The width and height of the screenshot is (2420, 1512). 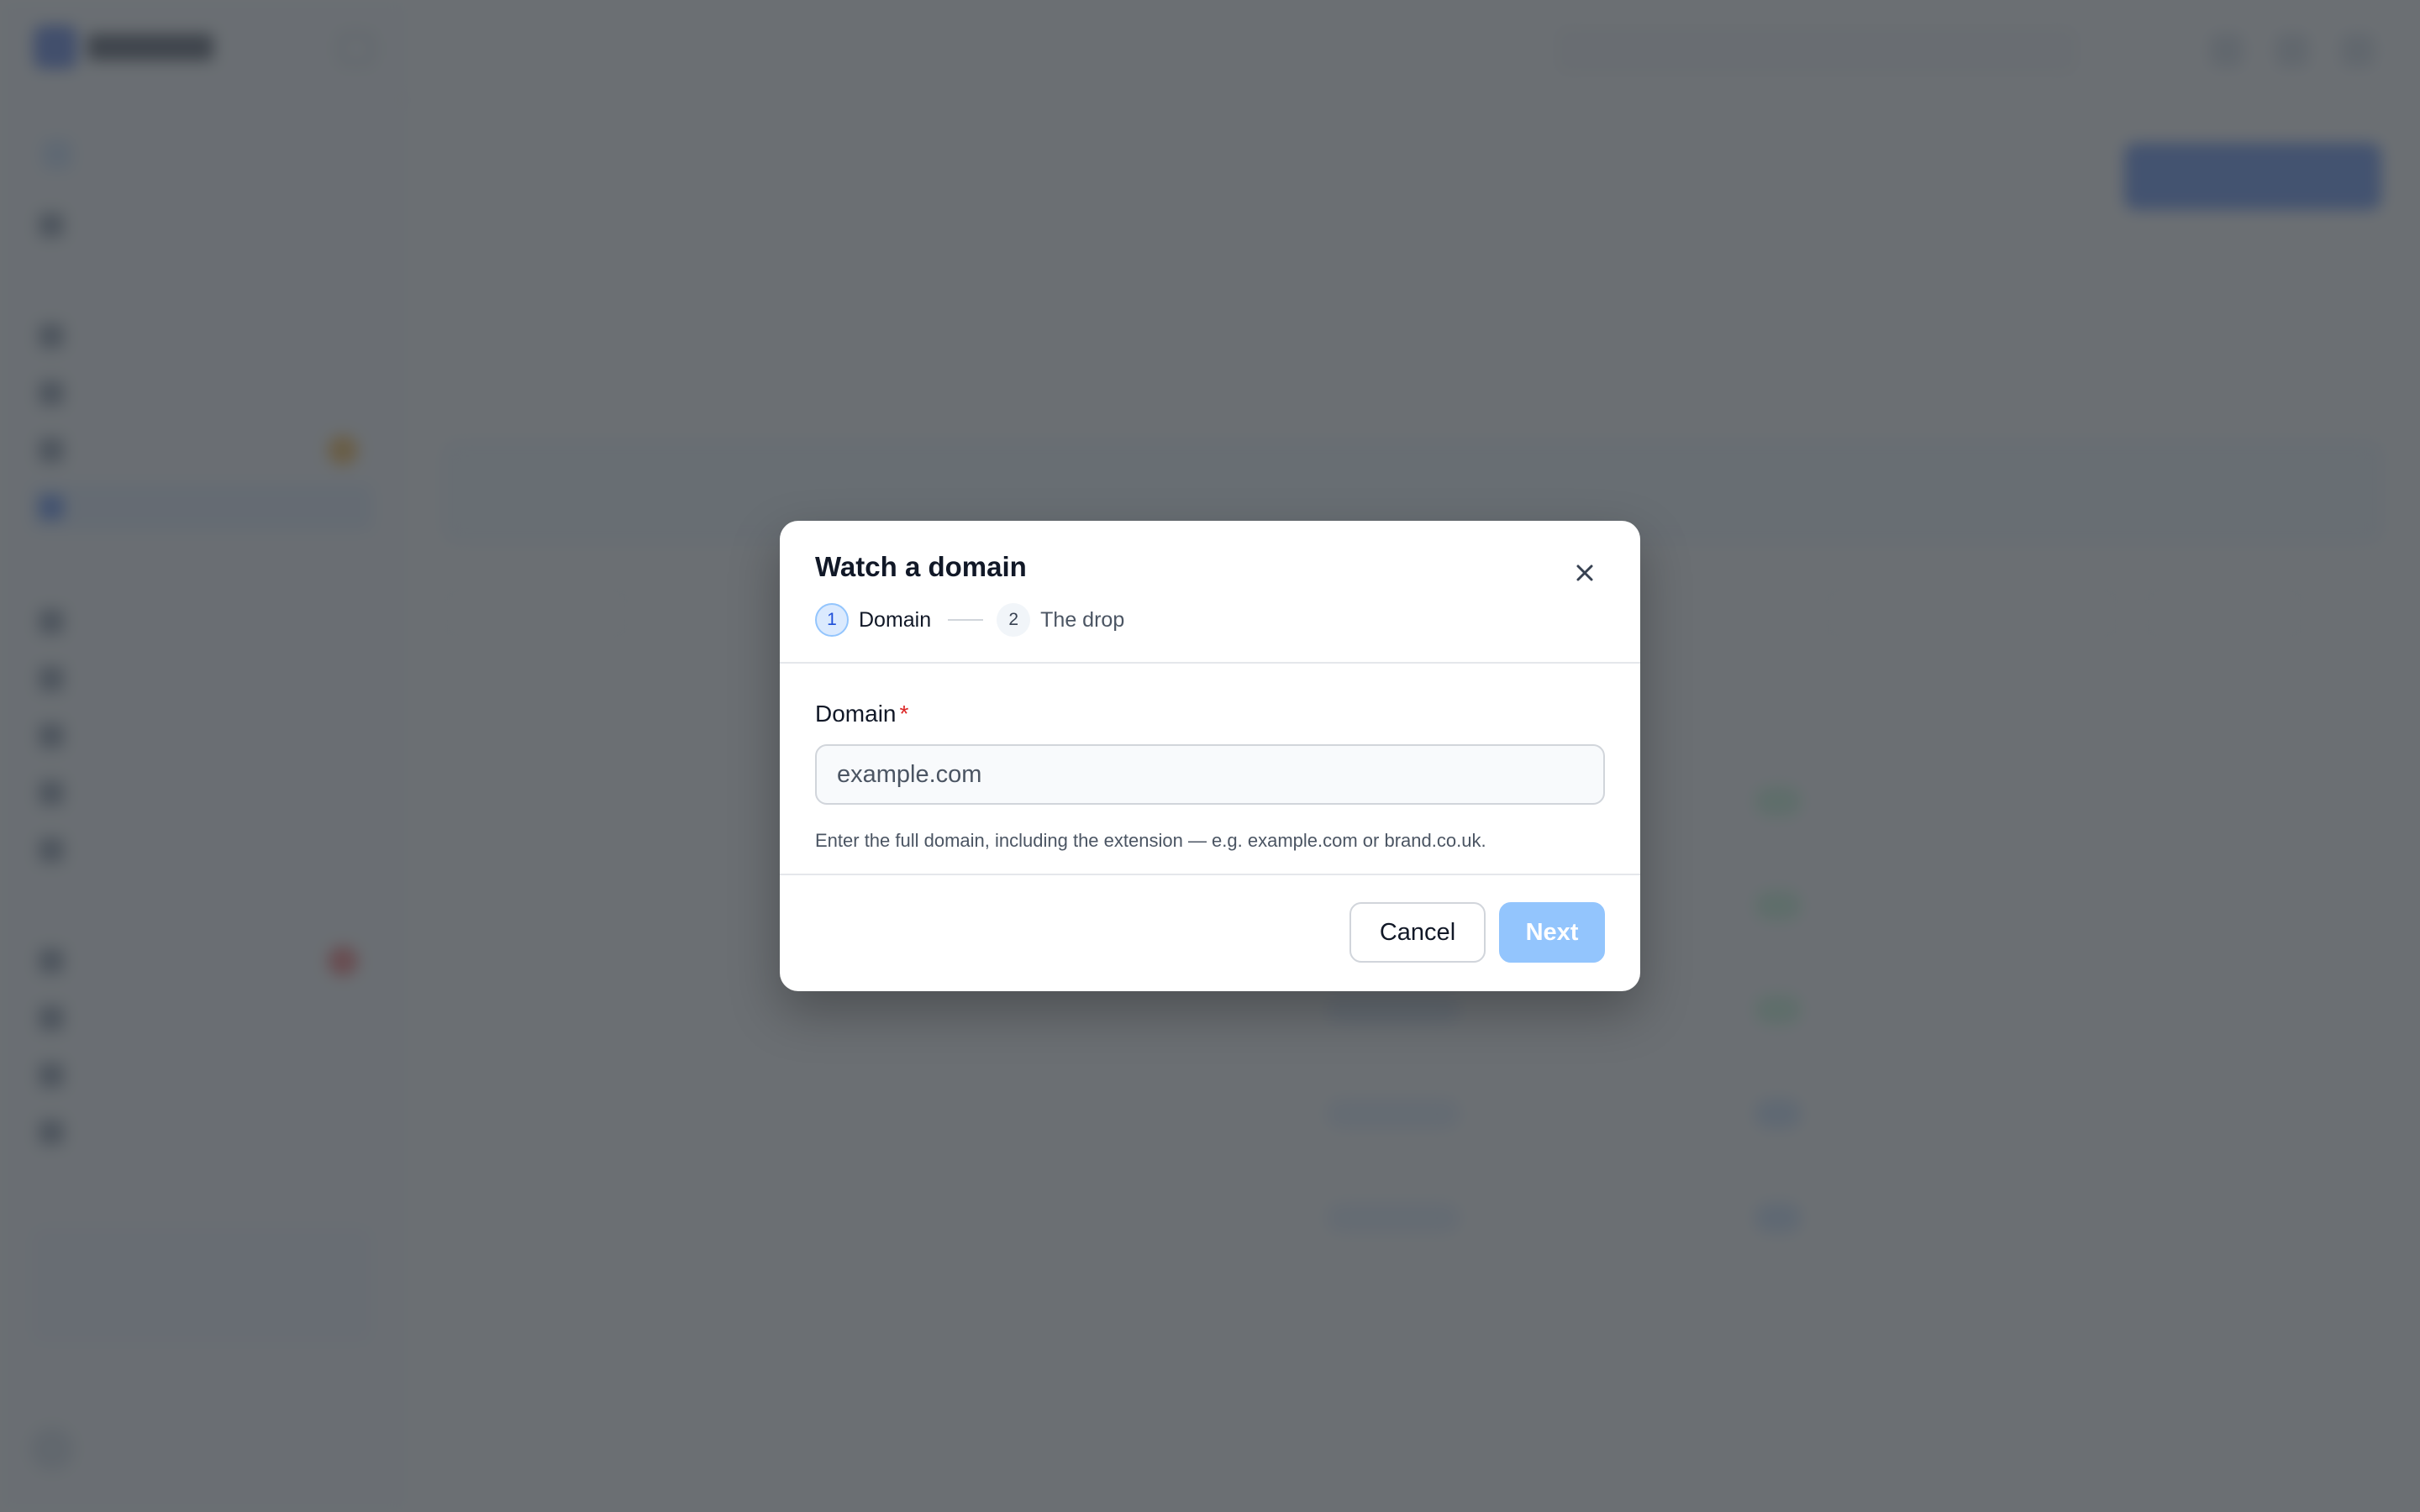 I want to click on domain-field-label: Domain *, so click(x=862, y=714).